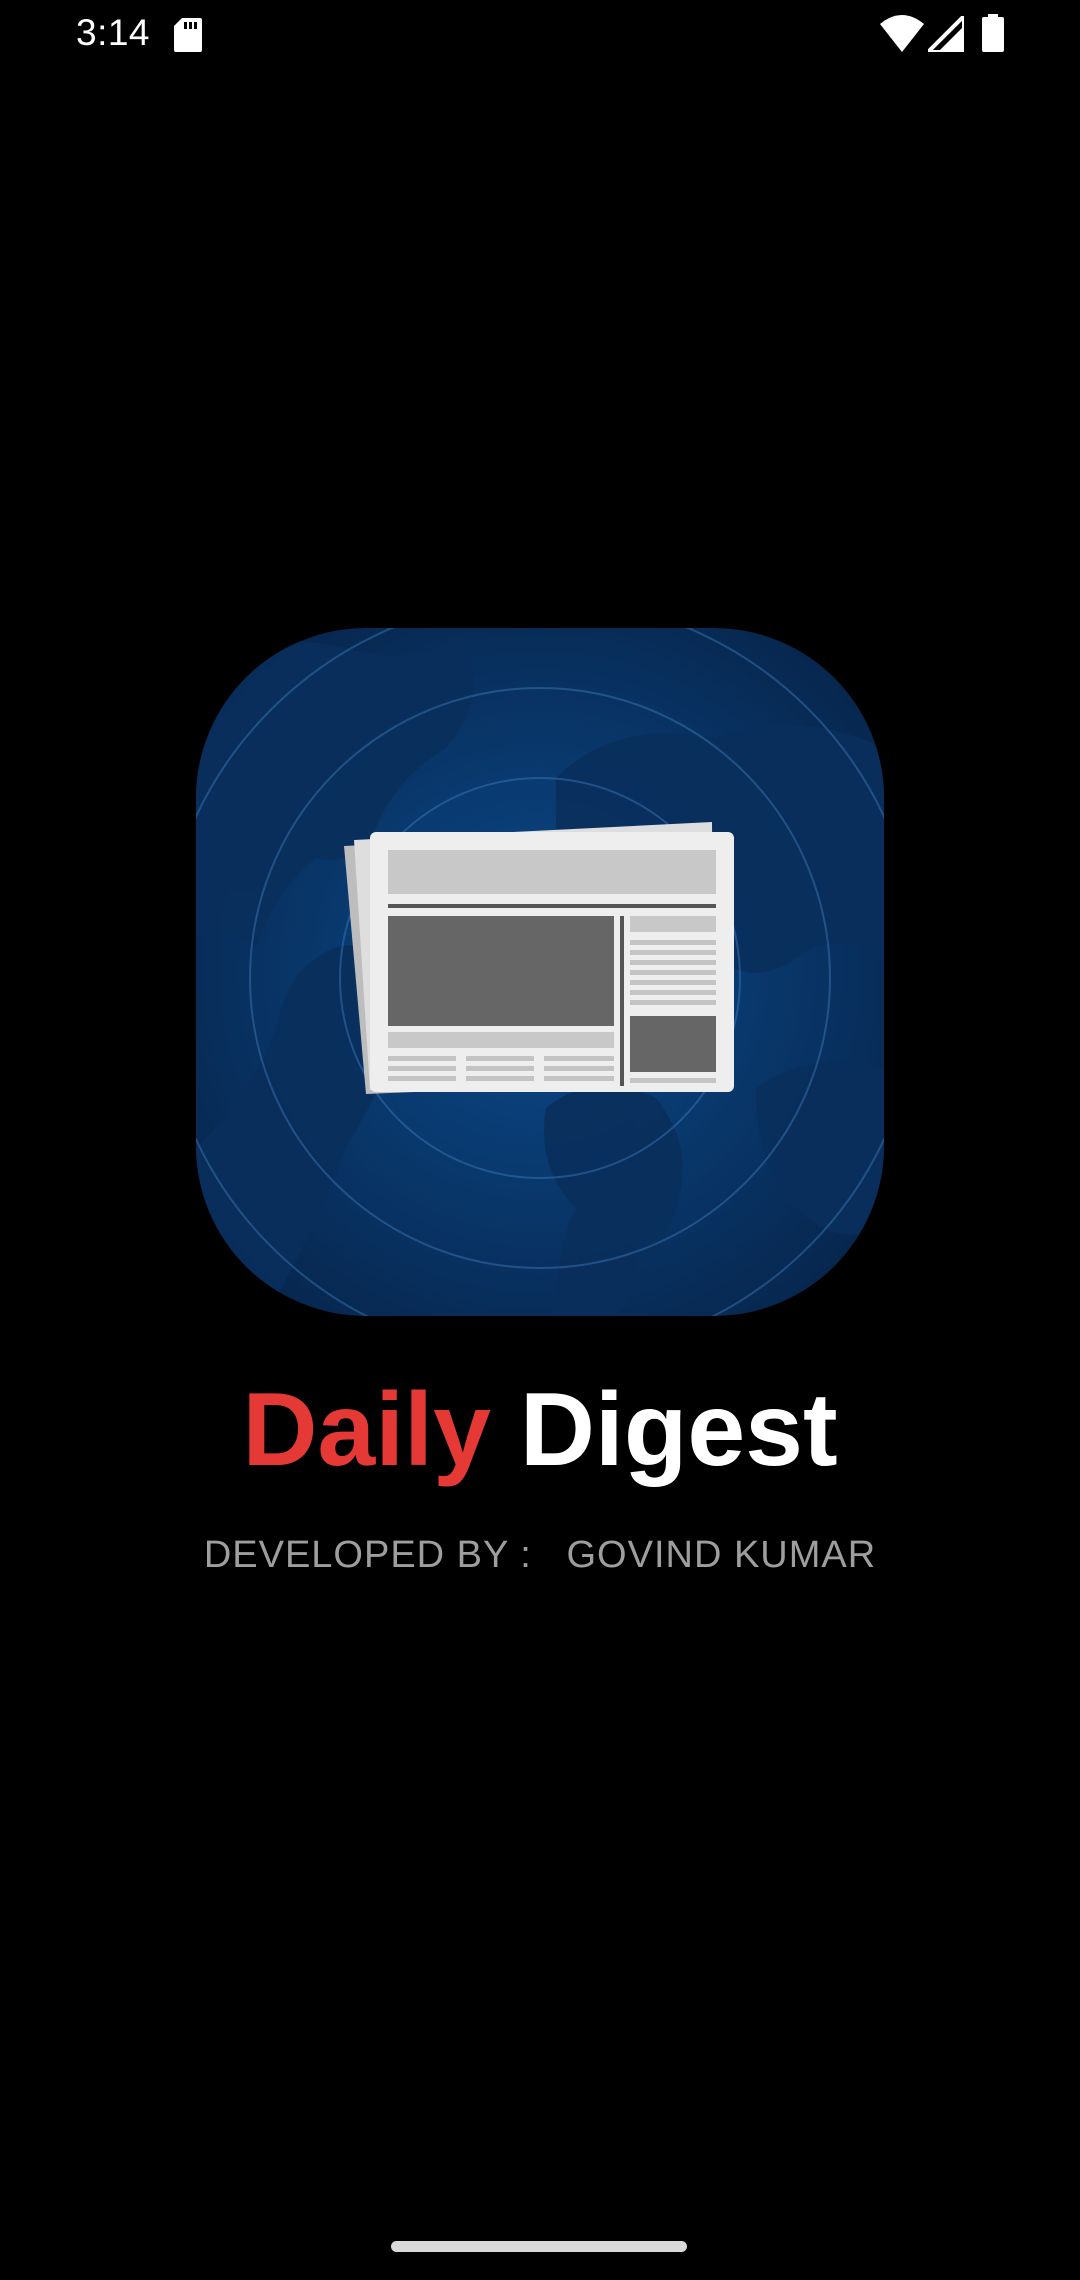 The image size is (1080, 2280). Describe the element at coordinates (902, 33) in the screenshot. I see `wifi-icon` at that location.